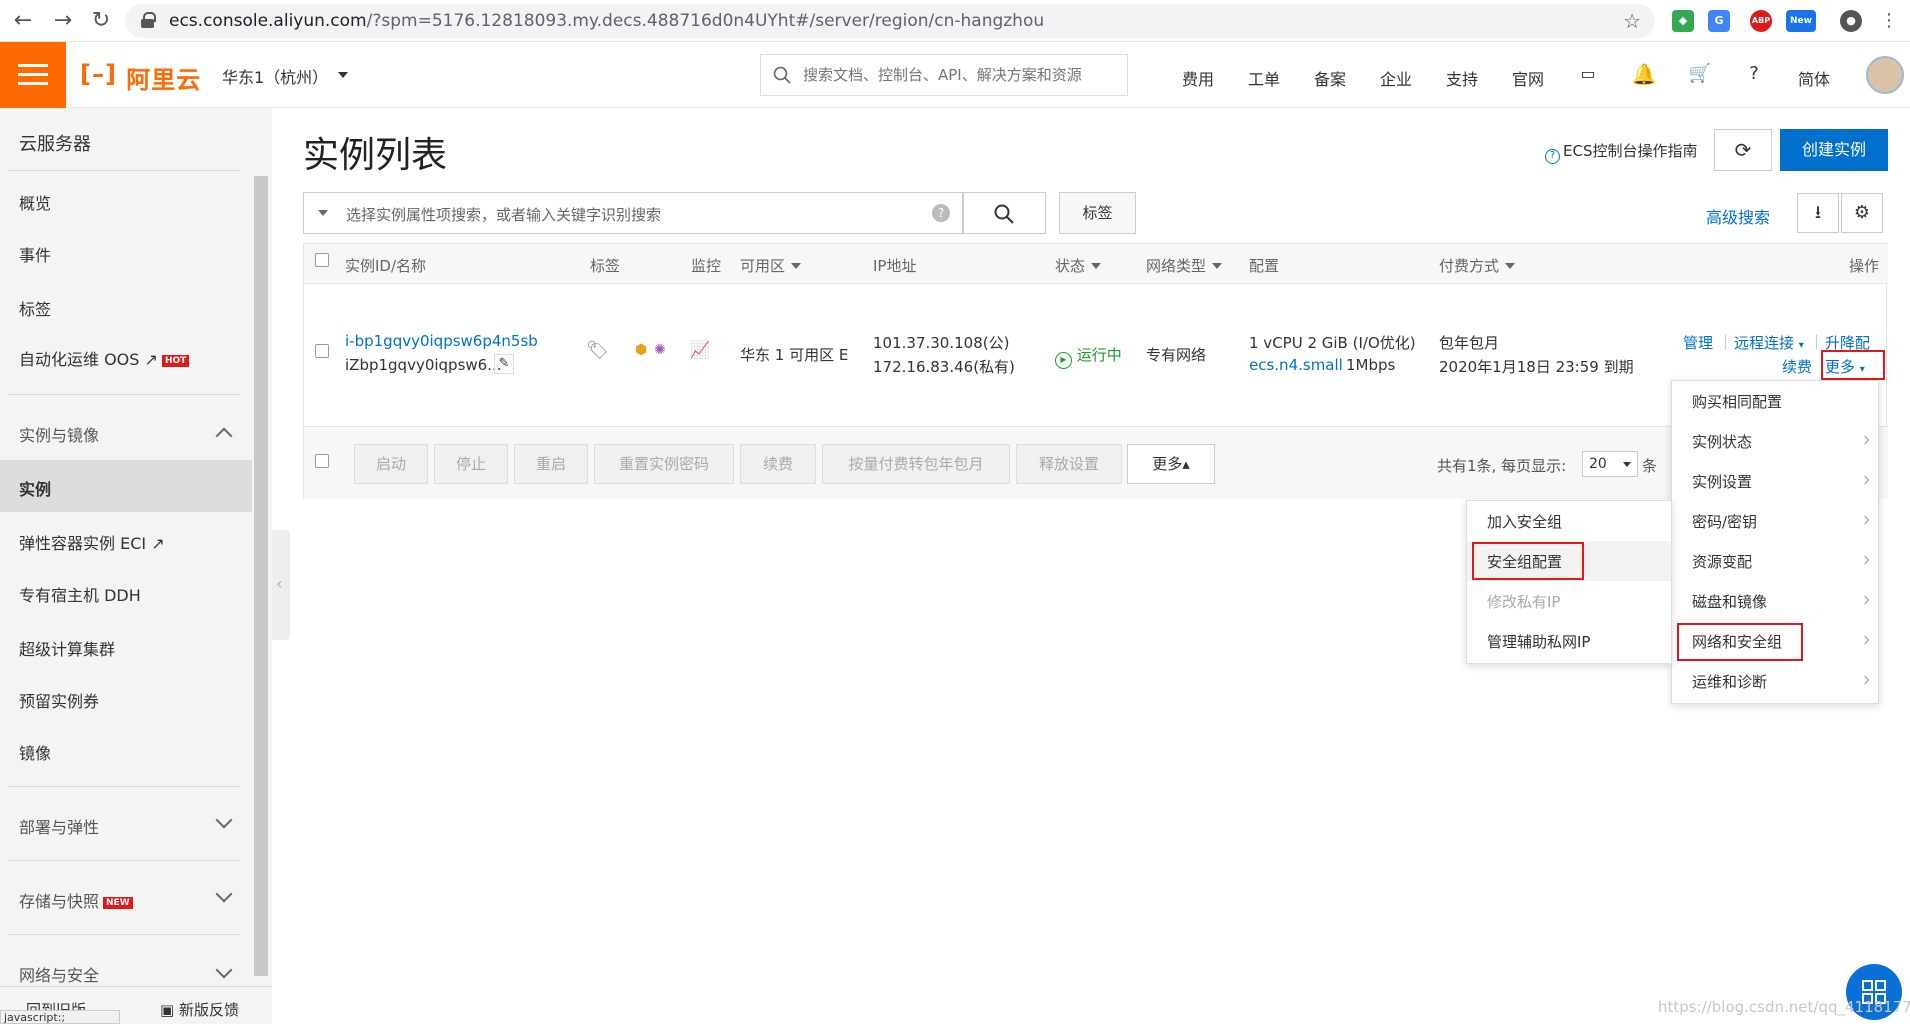 The width and height of the screenshot is (1910, 1024). I want to click on reload-icon: ↻, so click(101, 21).